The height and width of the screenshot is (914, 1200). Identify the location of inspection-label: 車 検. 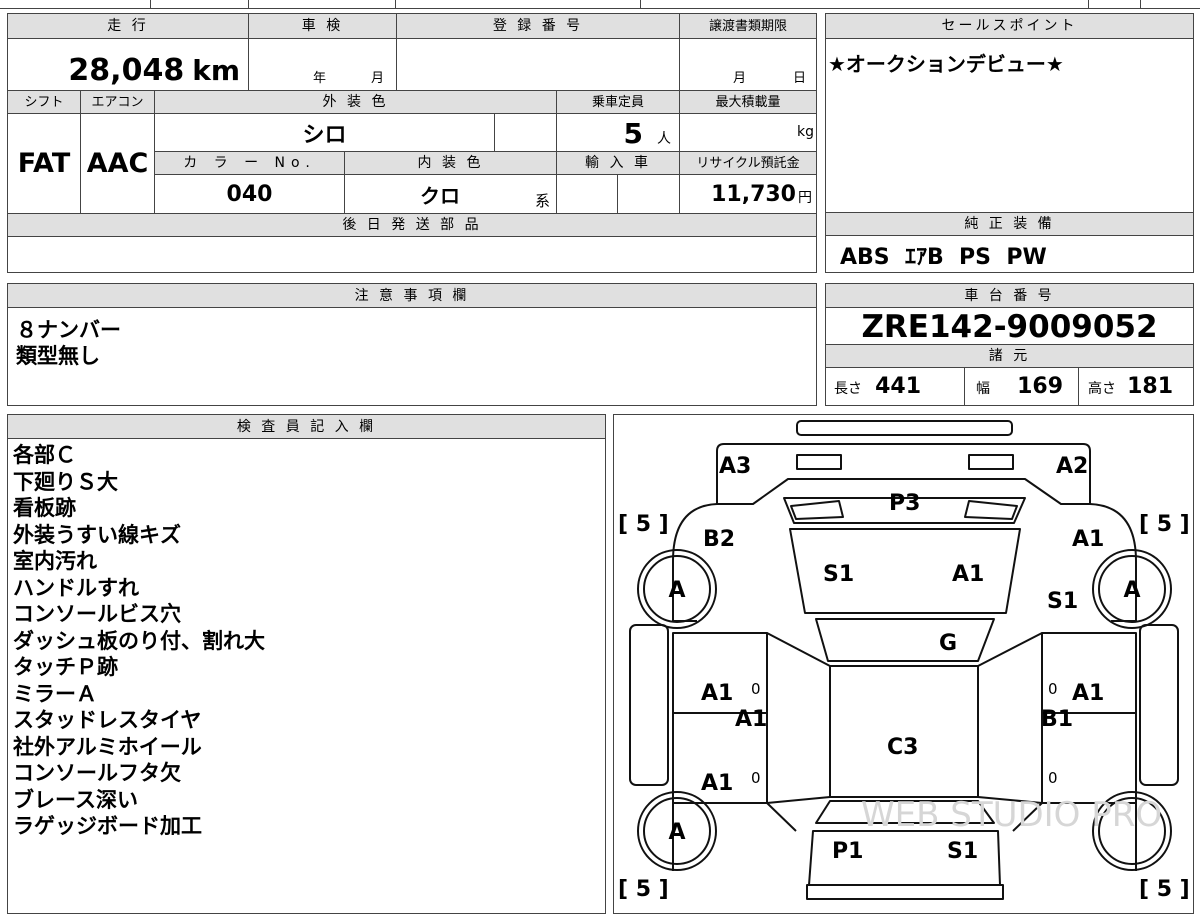
(322, 26).